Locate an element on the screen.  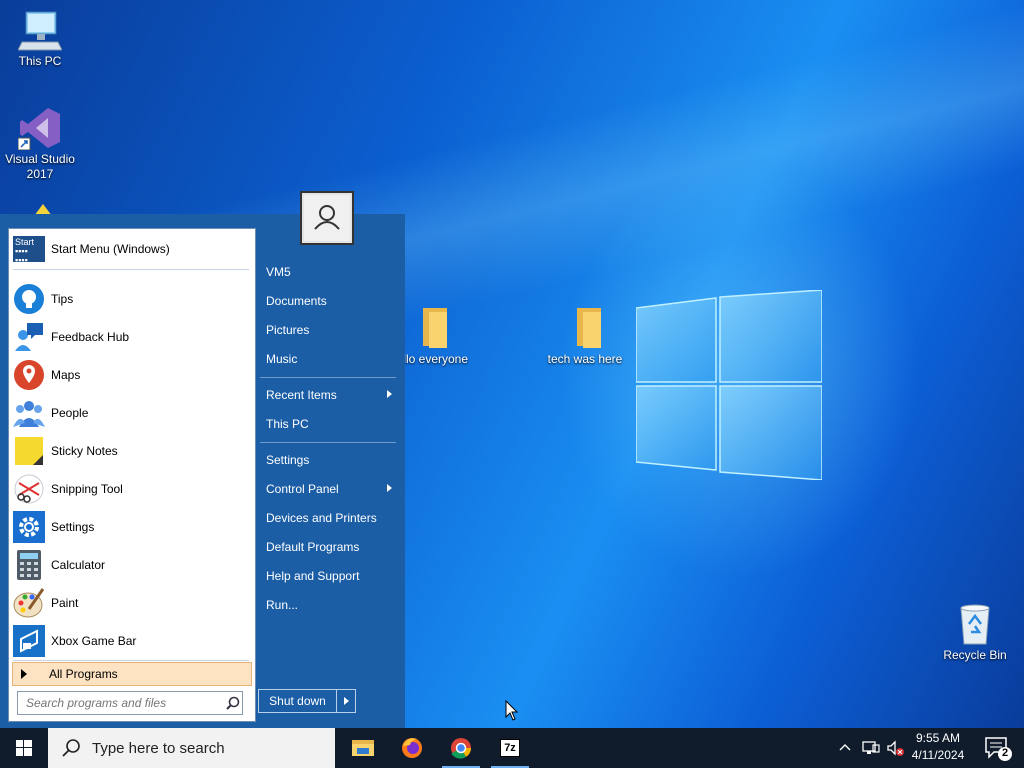
computer-icon is located at coordinates (40, 30).